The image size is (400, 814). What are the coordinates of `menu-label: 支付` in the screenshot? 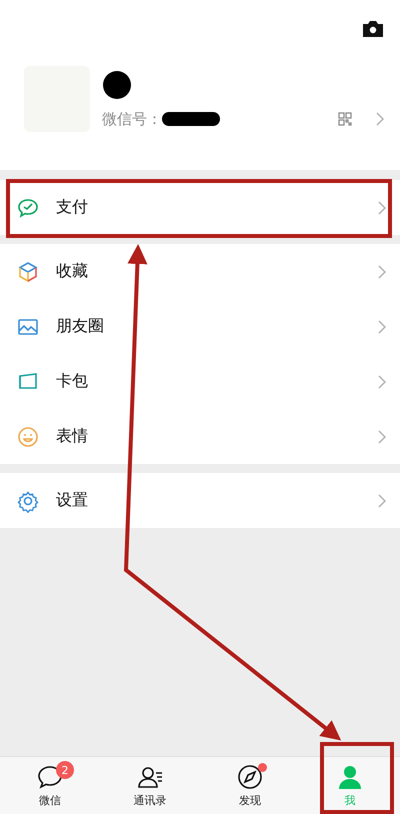 It's located at (72, 207).